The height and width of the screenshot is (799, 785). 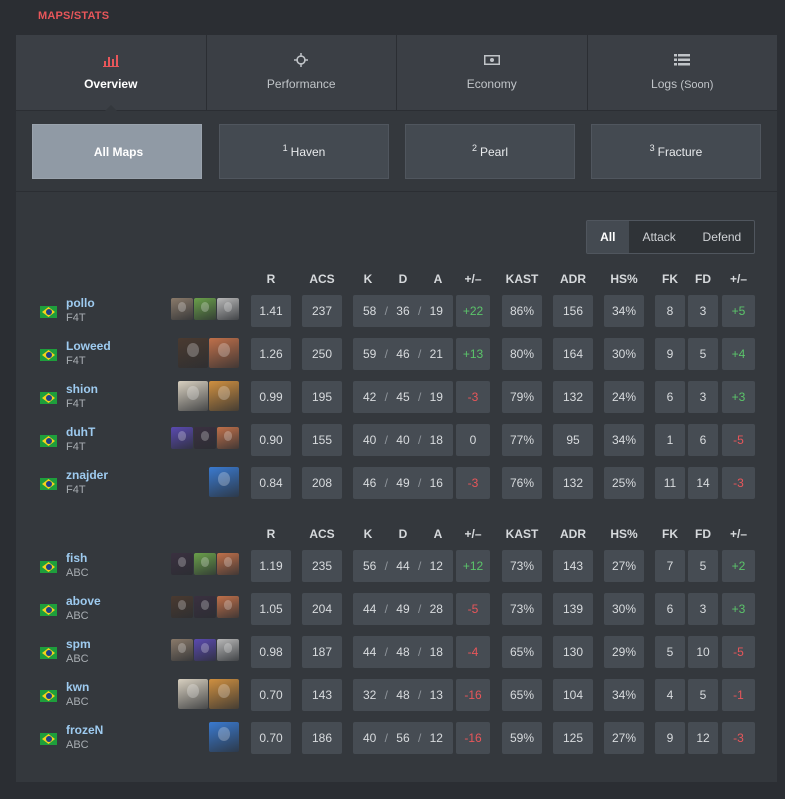 What do you see at coordinates (573, 483) in the screenshot?
I see `stat-adr: 132` at bounding box center [573, 483].